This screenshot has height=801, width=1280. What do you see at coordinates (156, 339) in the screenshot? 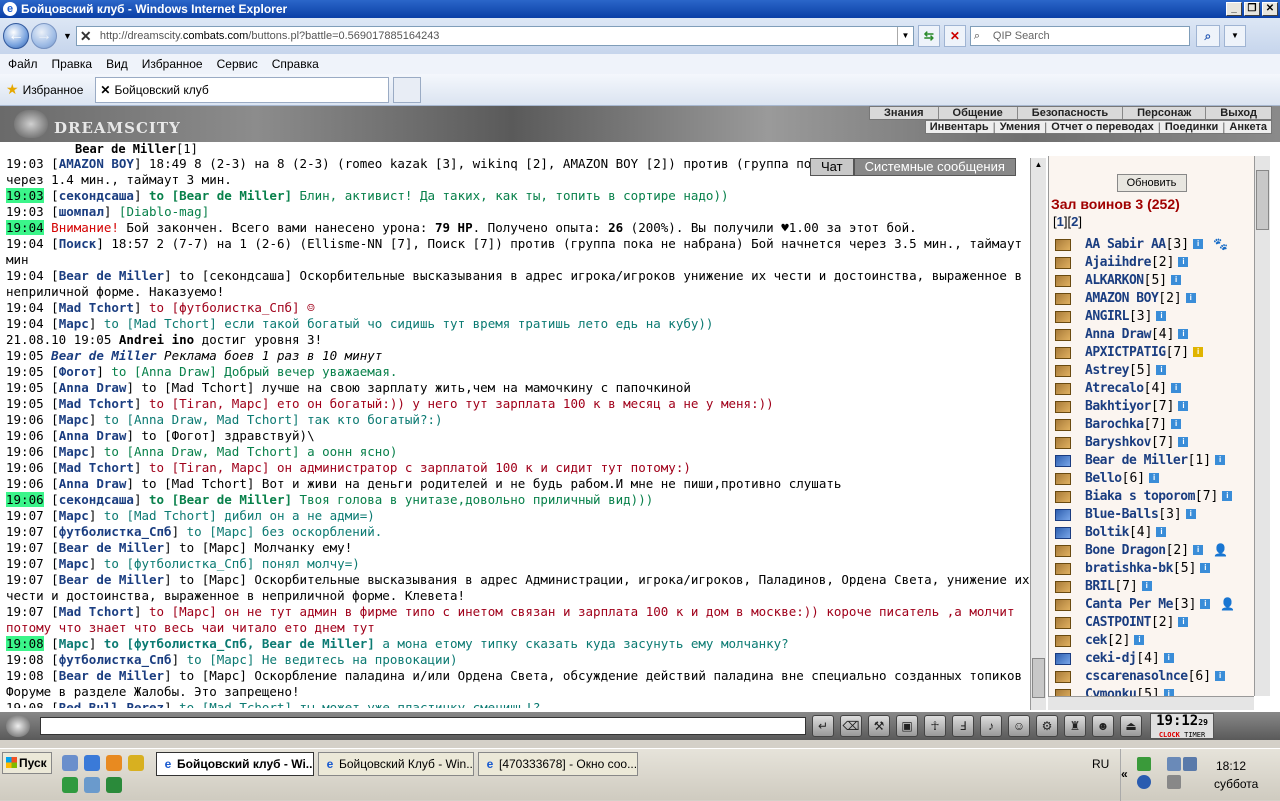
I see `player-name: Andrei ino` at bounding box center [156, 339].